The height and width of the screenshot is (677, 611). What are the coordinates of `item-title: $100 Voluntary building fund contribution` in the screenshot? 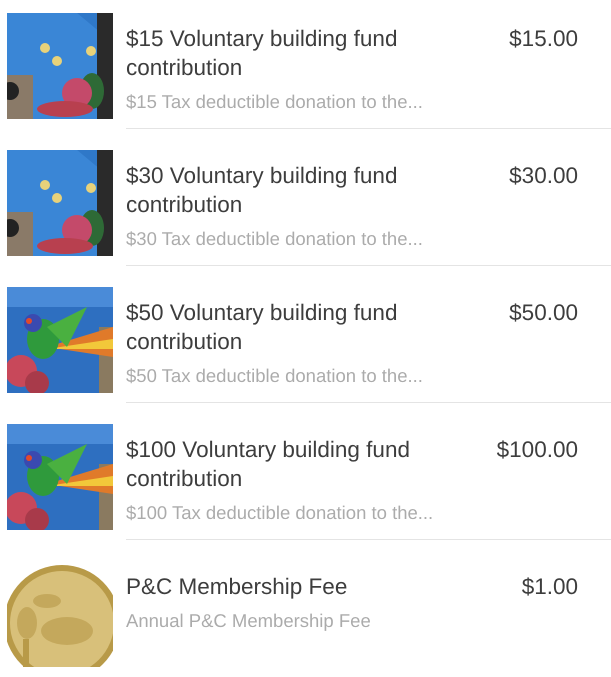 It's located at (268, 464).